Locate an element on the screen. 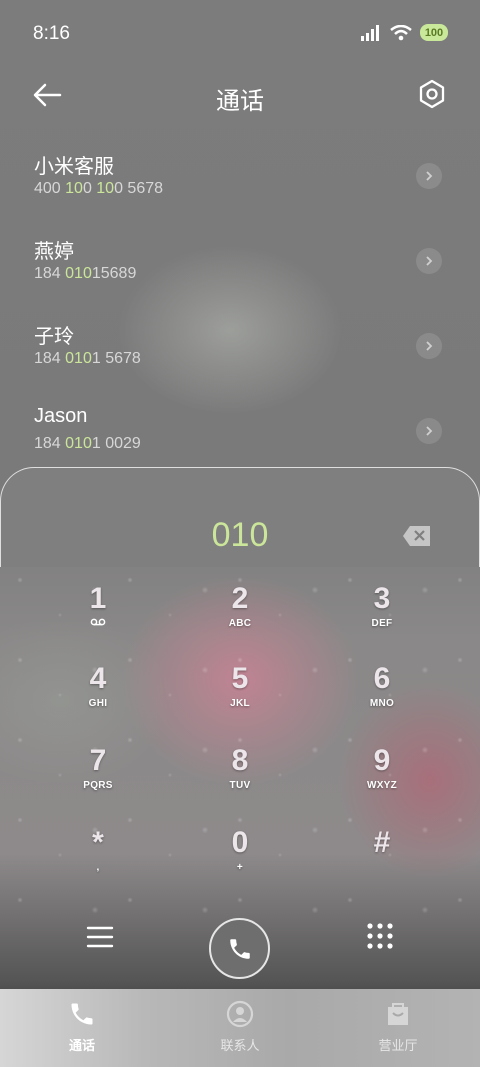 The height and width of the screenshot is (1067, 480). contact-row: Jason 184 0101 0029 is located at coordinates (240, 425).